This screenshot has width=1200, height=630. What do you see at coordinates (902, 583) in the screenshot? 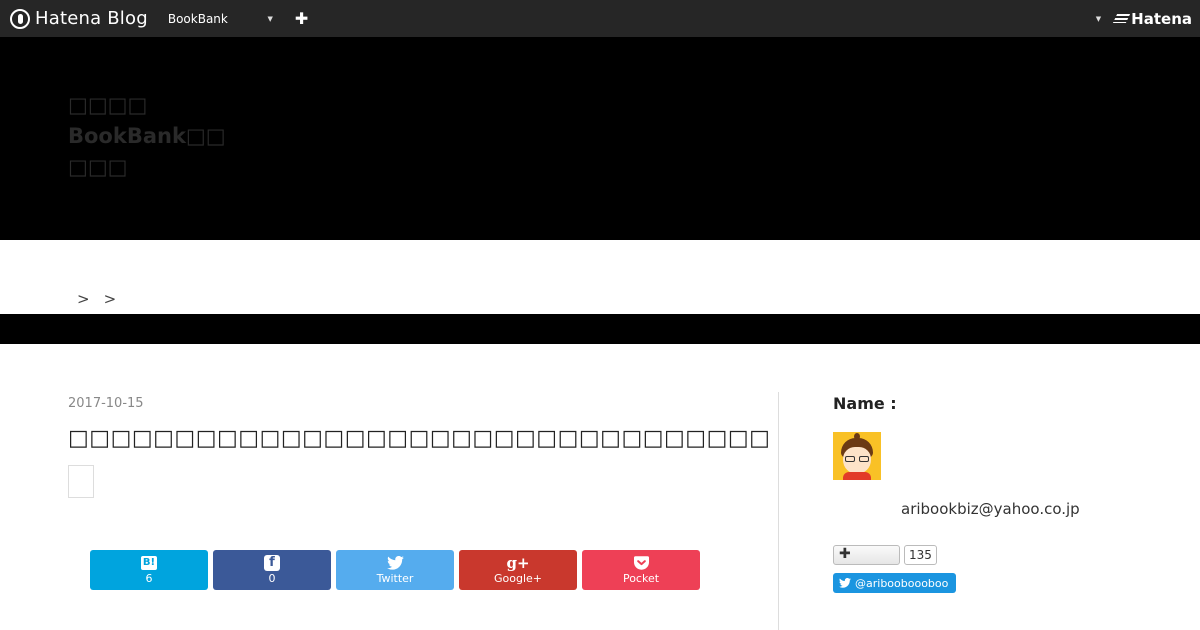
I see `twitter-handle: @aribooboooboo` at bounding box center [902, 583].